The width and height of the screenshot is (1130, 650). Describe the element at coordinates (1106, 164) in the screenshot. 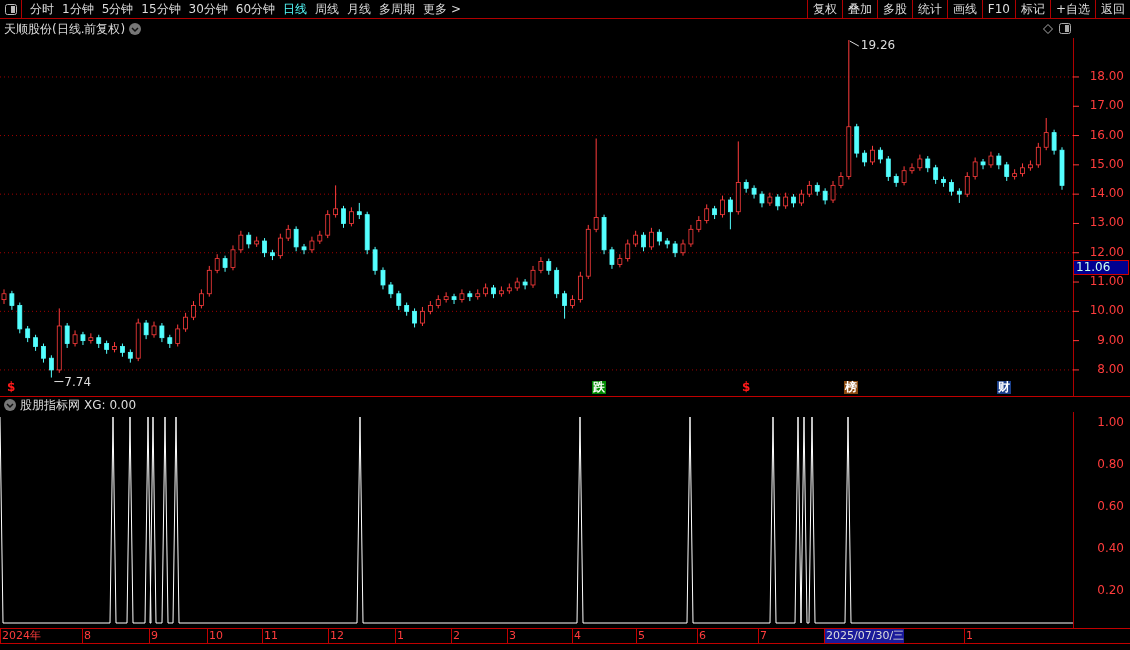

I see `axis-label: 15.00` at that location.